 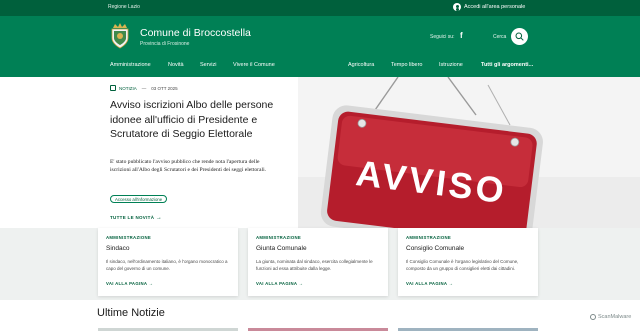 What do you see at coordinates (451, 65) in the screenshot?
I see `nav-istruzione: Istruzione` at bounding box center [451, 65].